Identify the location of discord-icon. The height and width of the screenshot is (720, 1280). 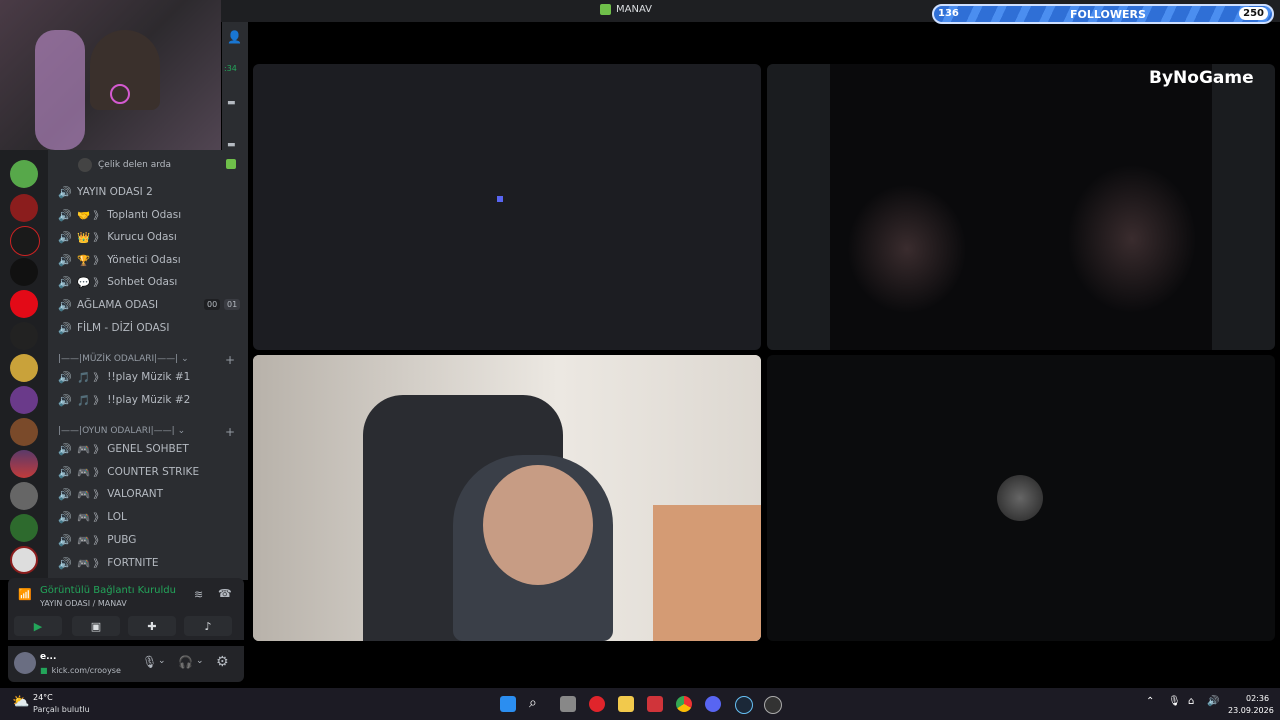
(713, 704).